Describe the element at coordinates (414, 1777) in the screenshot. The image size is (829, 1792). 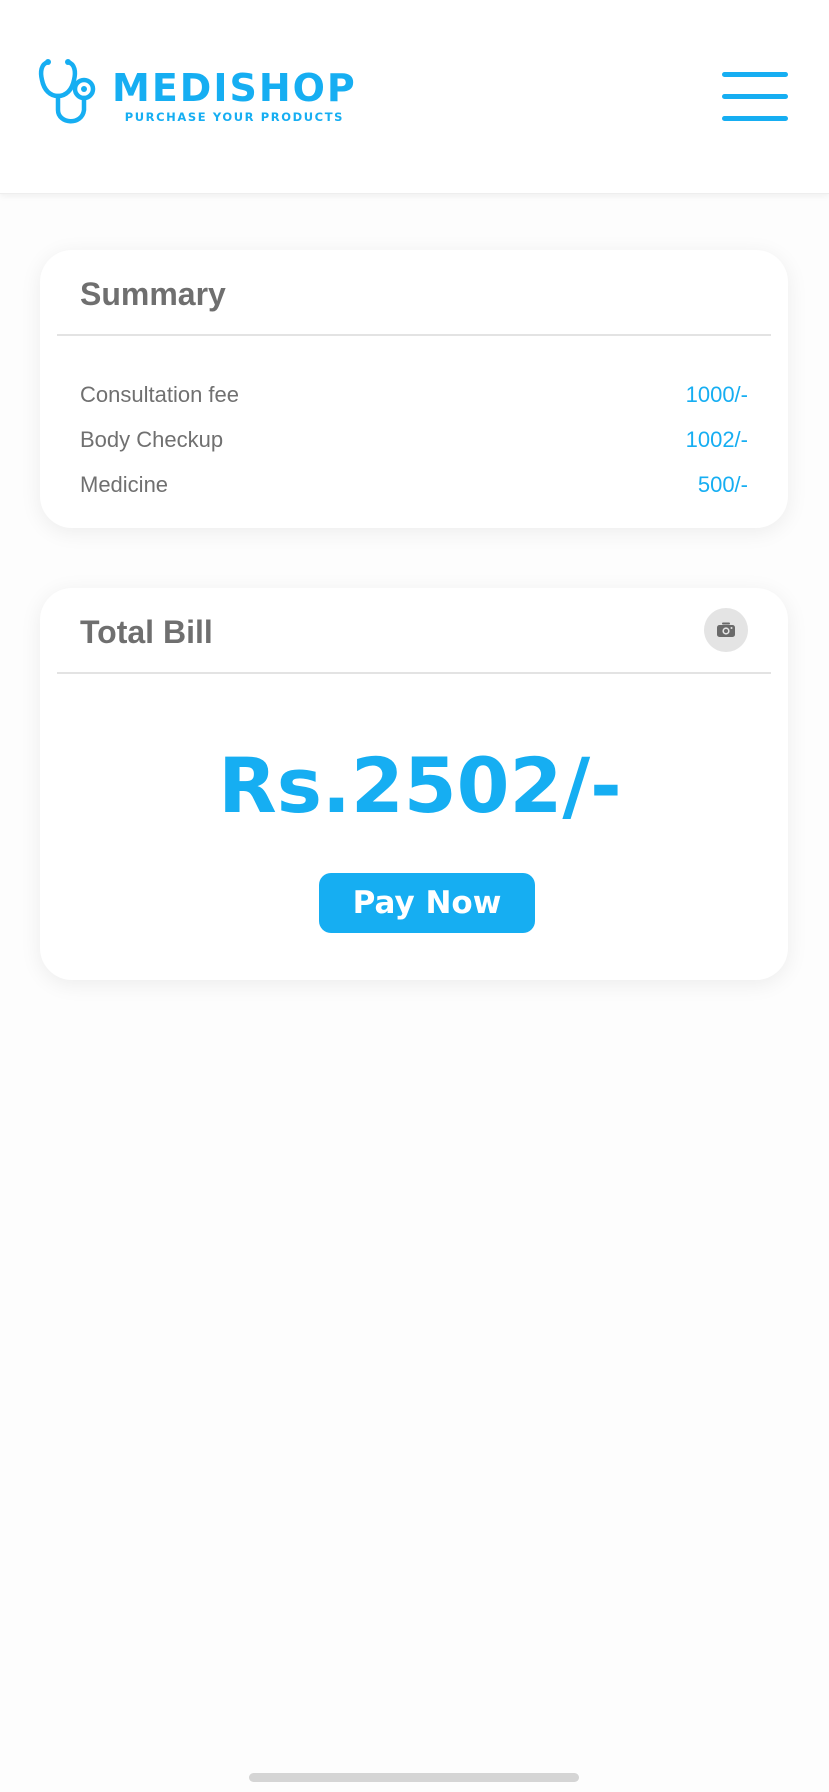
I see `home-indicator` at that location.